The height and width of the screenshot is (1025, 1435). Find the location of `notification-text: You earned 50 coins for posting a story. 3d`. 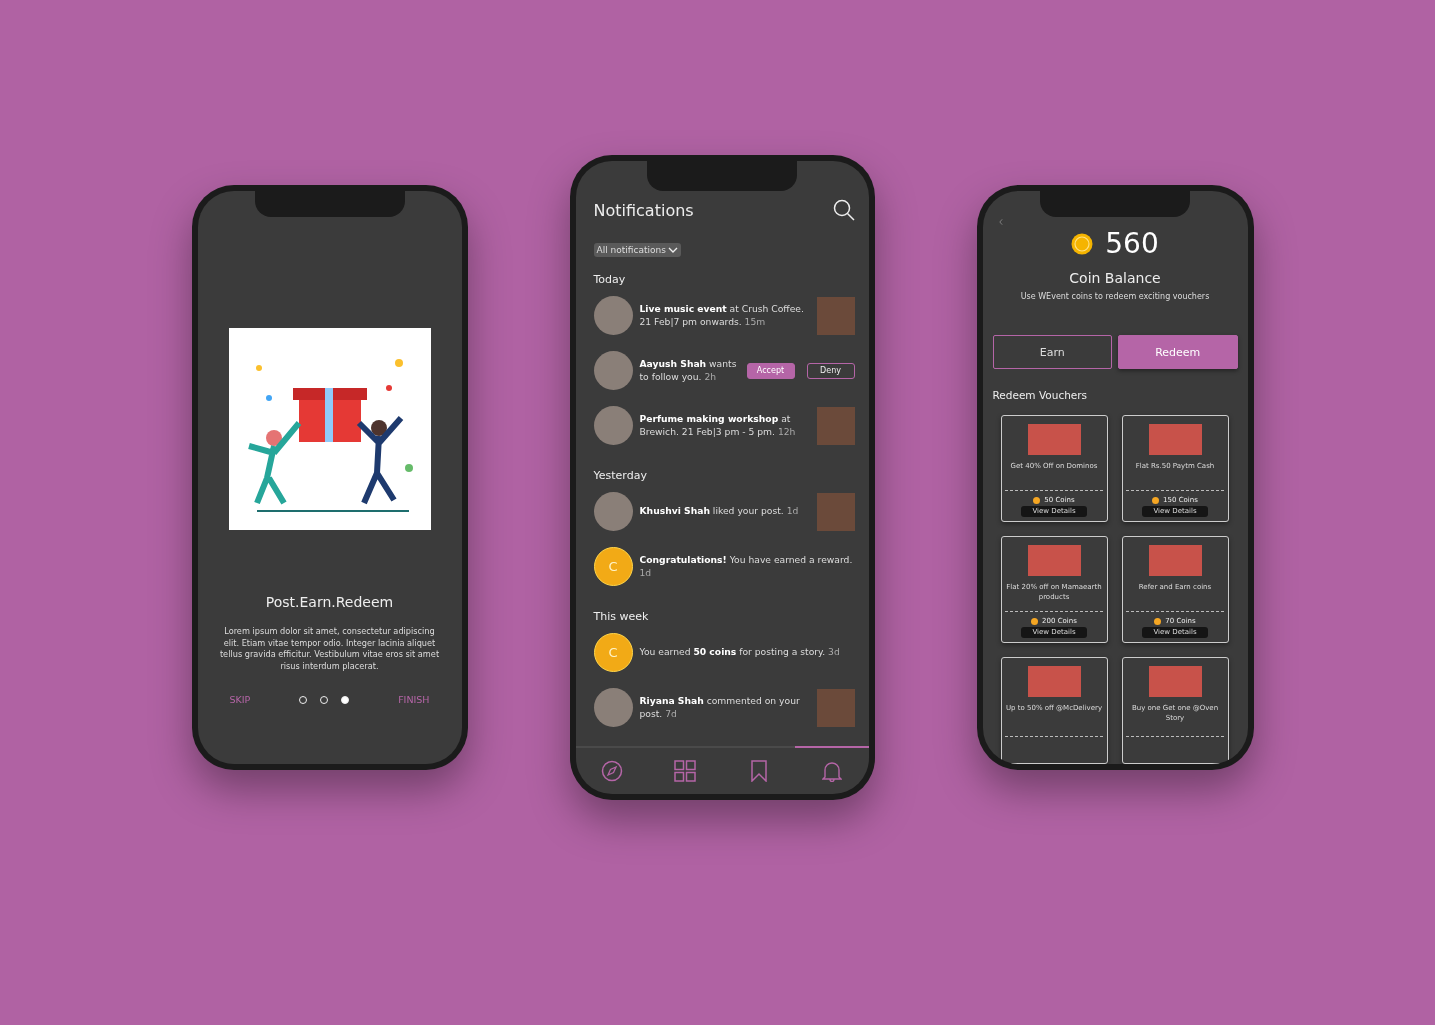

notification-text: You earned 50 coins for posting a story. 3d is located at coordinates (740, 652).